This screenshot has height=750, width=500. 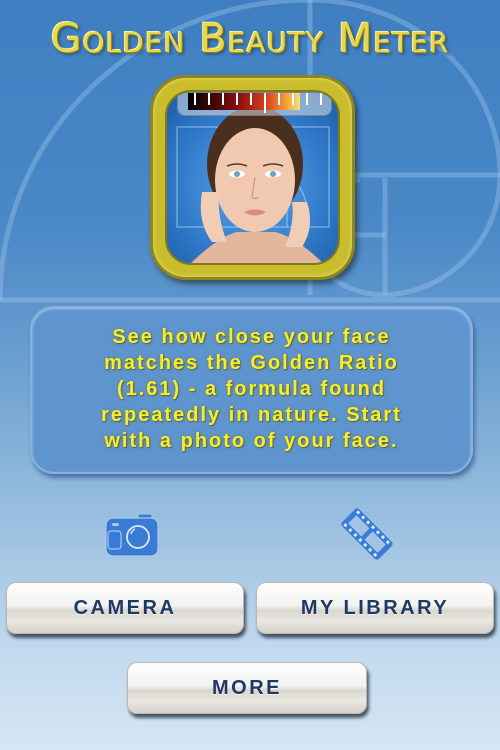 I want to click on beauty-meter-bar, so click(x=254, y=104).